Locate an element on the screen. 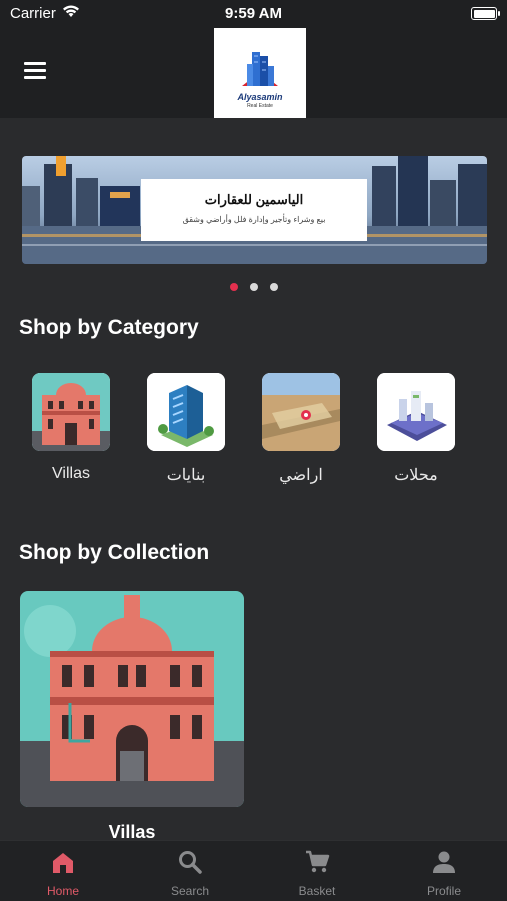 This screenshot has height=901, width=507. bottom-tab-bar: Home Search Basket Profile is located at coordinates (253, 870).